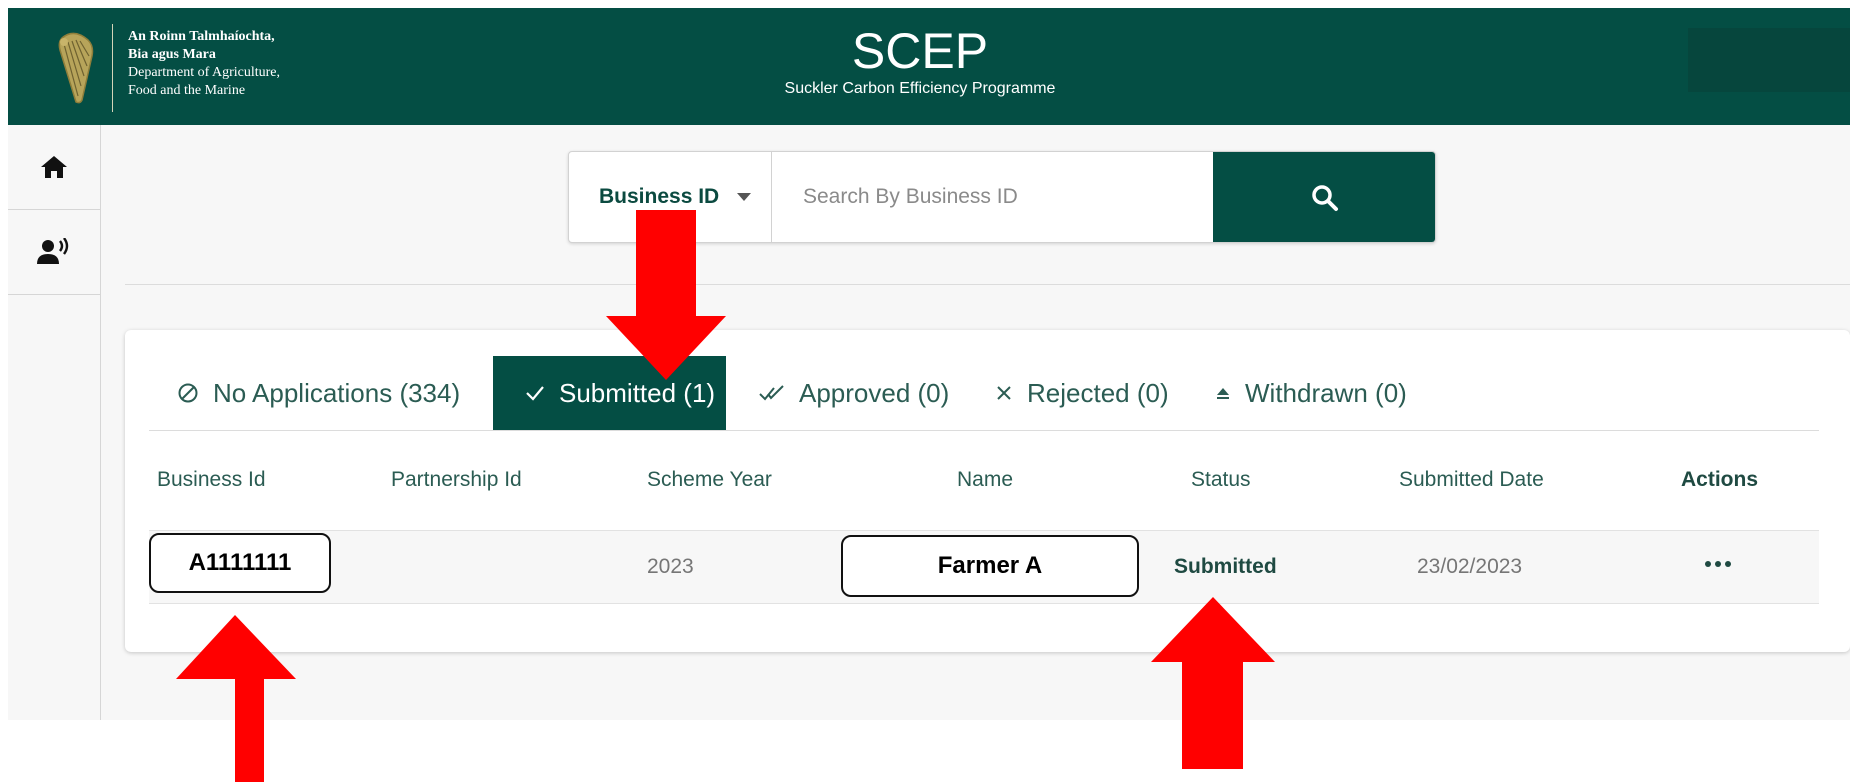  I want to click on tab-rejected: Rejected (0), so click(1082, 393).